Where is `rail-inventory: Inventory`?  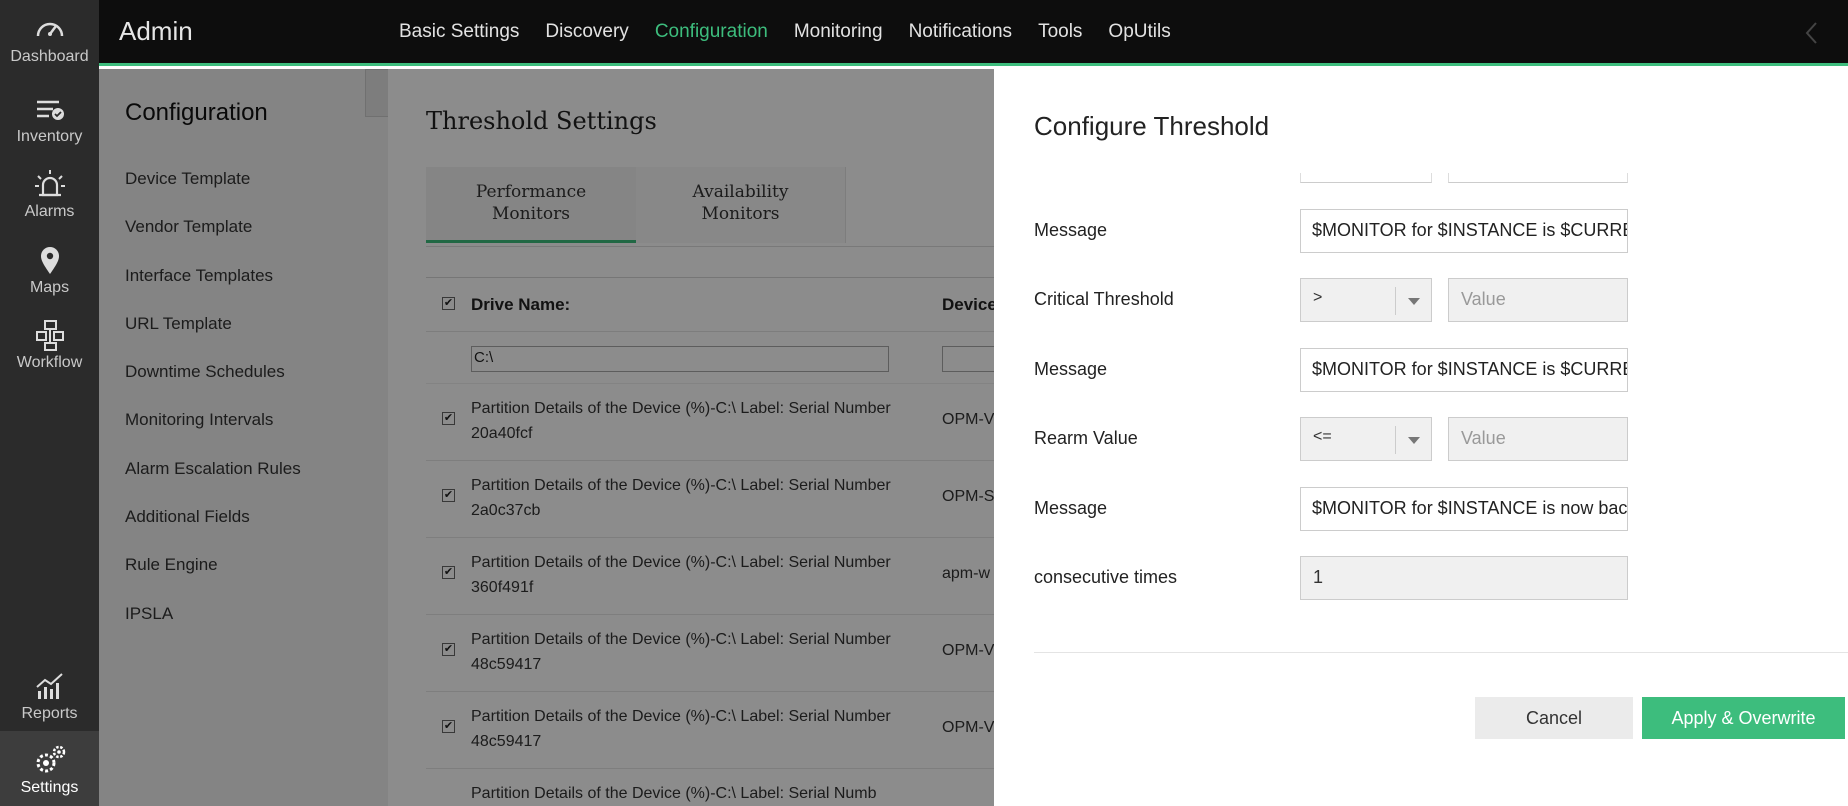 rail-inventory: Inventory is located at coordinates (49, 117).